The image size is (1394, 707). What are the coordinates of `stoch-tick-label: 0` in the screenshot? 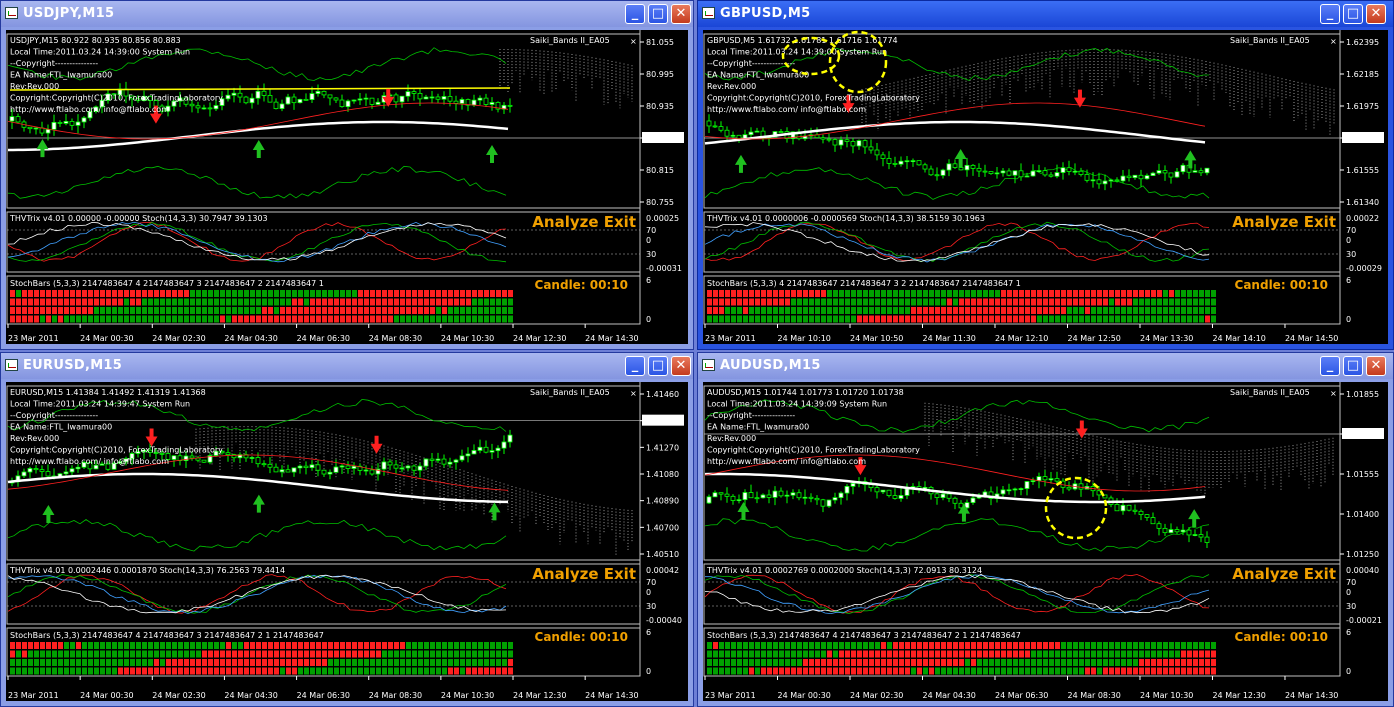 It's located at (1348, 671).